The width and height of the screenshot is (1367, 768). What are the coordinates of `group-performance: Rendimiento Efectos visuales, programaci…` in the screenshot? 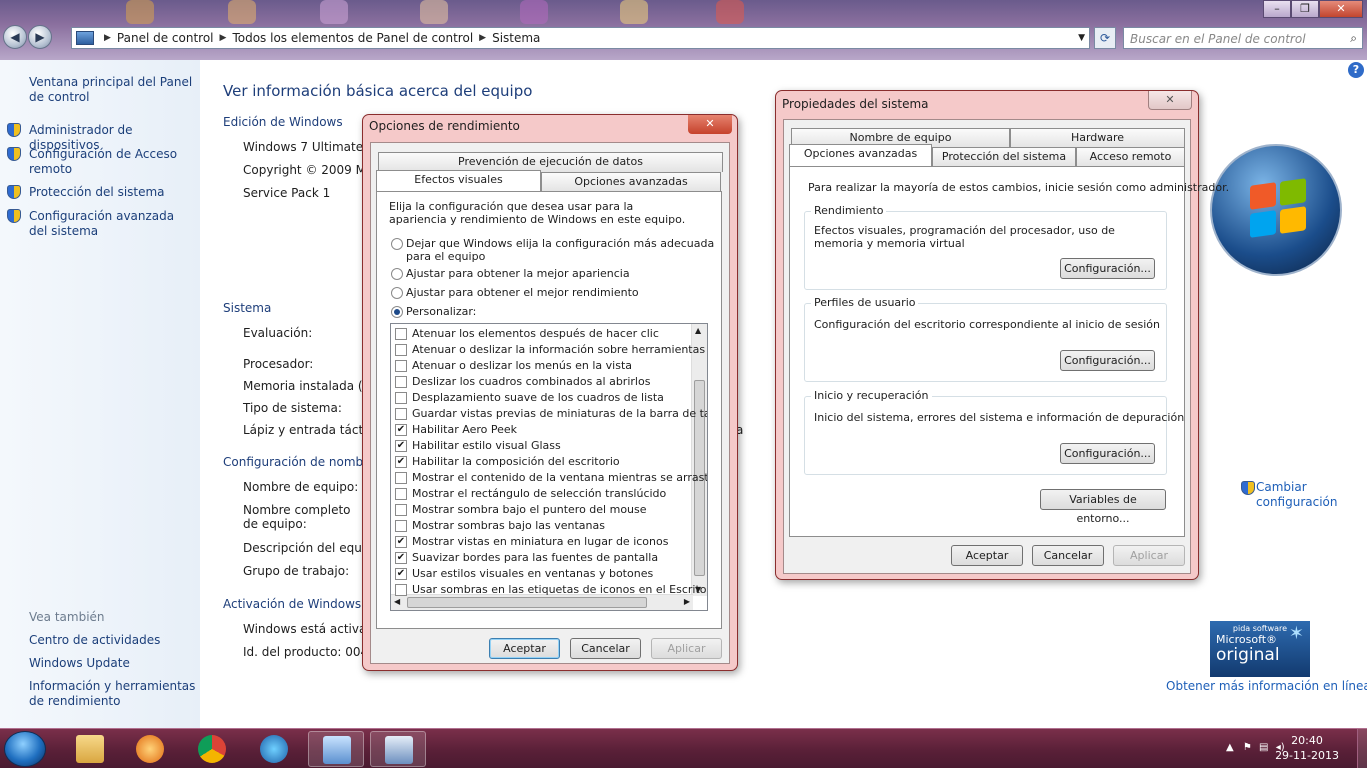 It's located at (985, 247).